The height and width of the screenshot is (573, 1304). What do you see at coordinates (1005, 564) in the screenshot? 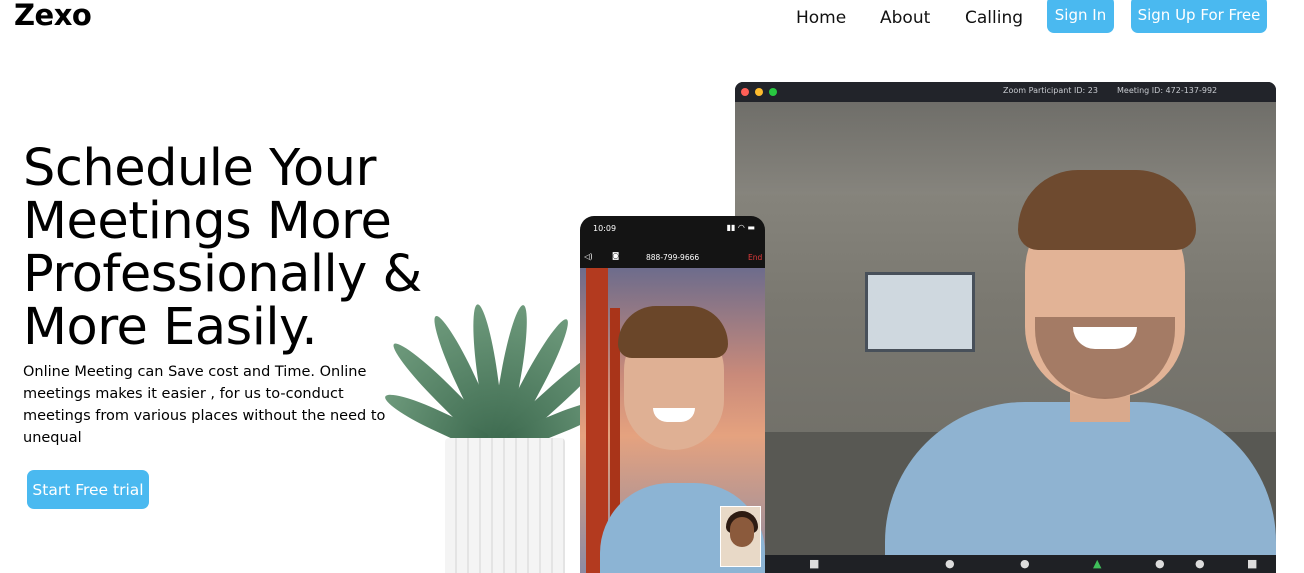
I see `call-toolbar: ■ ● ● ▲ ● ● ■` at bounding box center [1005, 564].